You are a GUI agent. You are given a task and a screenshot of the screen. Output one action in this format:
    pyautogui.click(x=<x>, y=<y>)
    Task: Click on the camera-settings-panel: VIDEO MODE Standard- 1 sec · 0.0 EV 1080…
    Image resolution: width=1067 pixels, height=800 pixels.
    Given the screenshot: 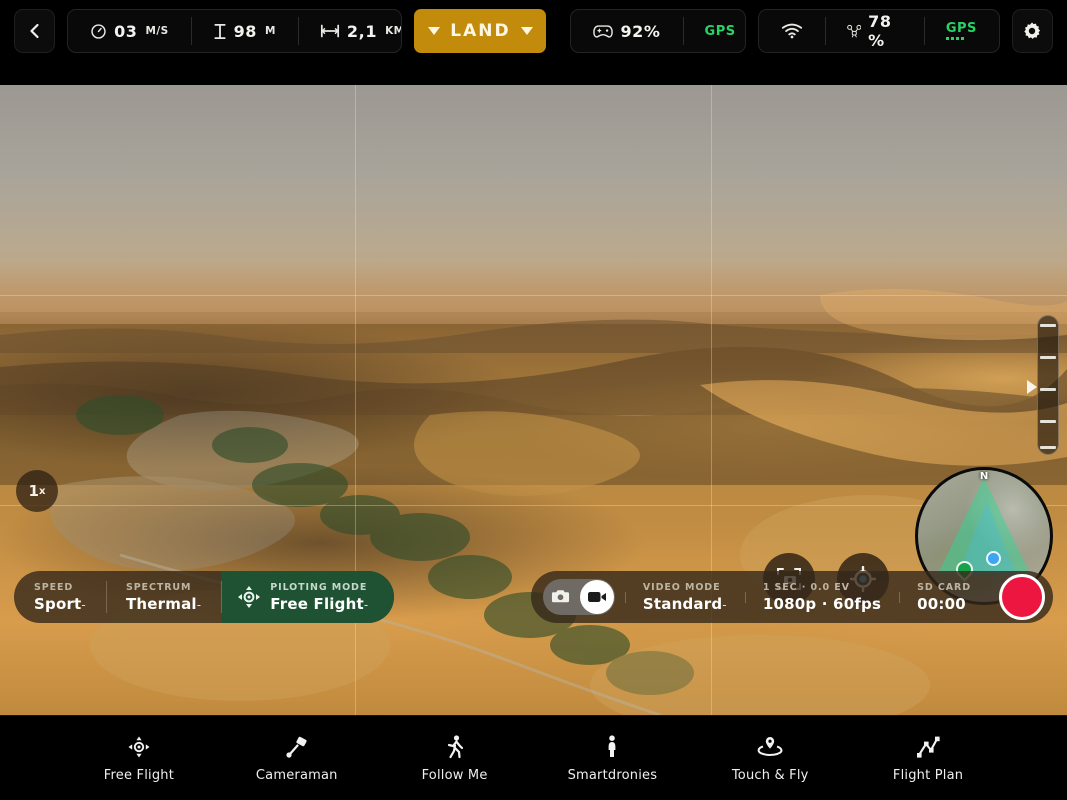 What is the action you would take?
    pyautogui.click(x=791, y=597)
    